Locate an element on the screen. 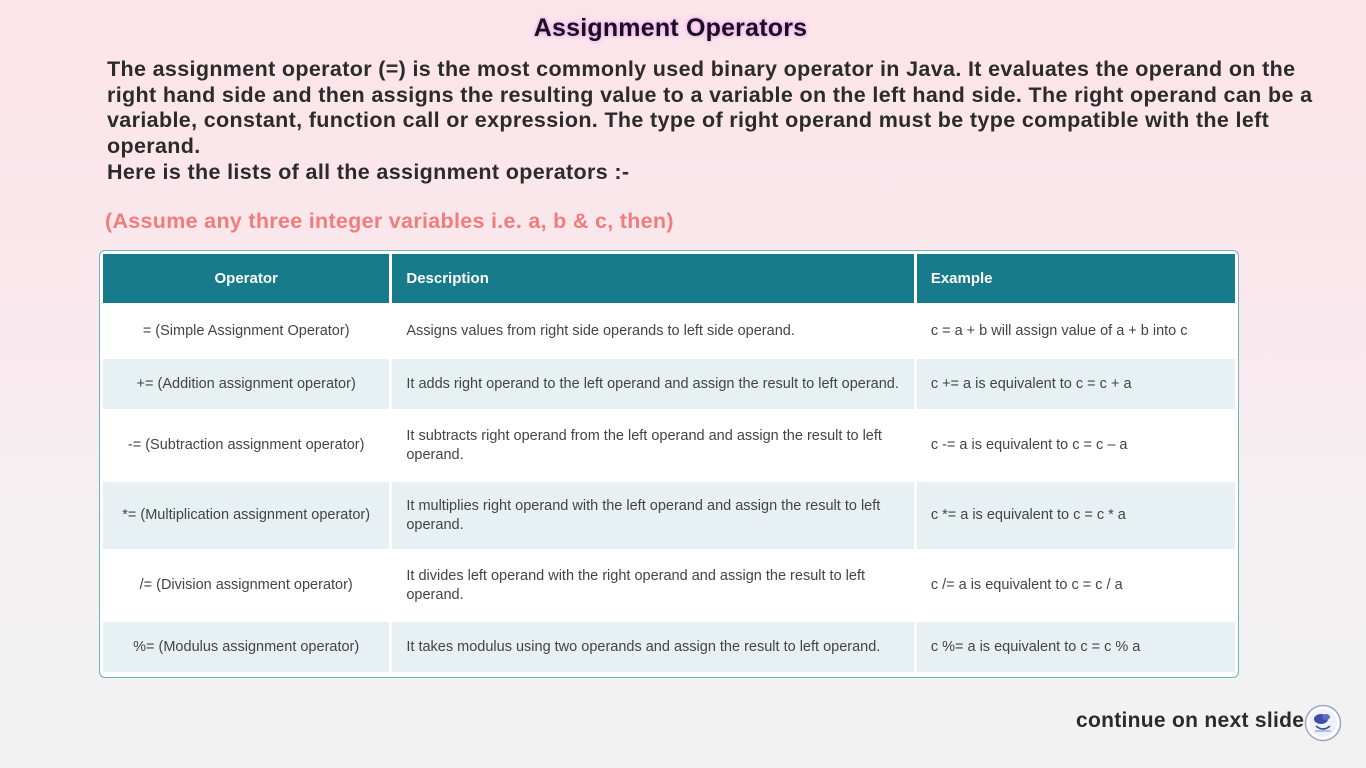  example-cell: c -= a is equivalent to c = c – a is located at coordinates (1075, 445).